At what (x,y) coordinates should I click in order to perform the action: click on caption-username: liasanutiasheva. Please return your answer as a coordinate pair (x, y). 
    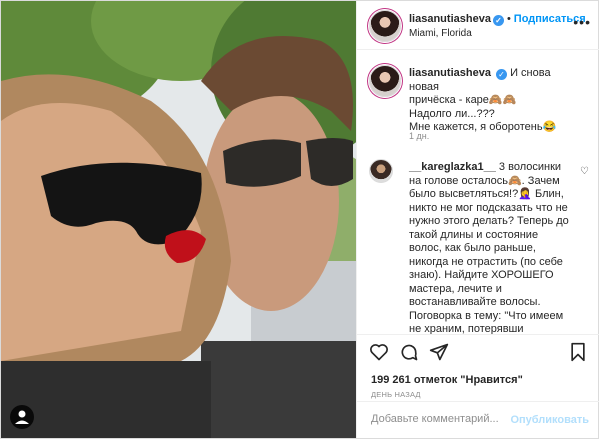
    Looking at the image, I should click on (450, 73).